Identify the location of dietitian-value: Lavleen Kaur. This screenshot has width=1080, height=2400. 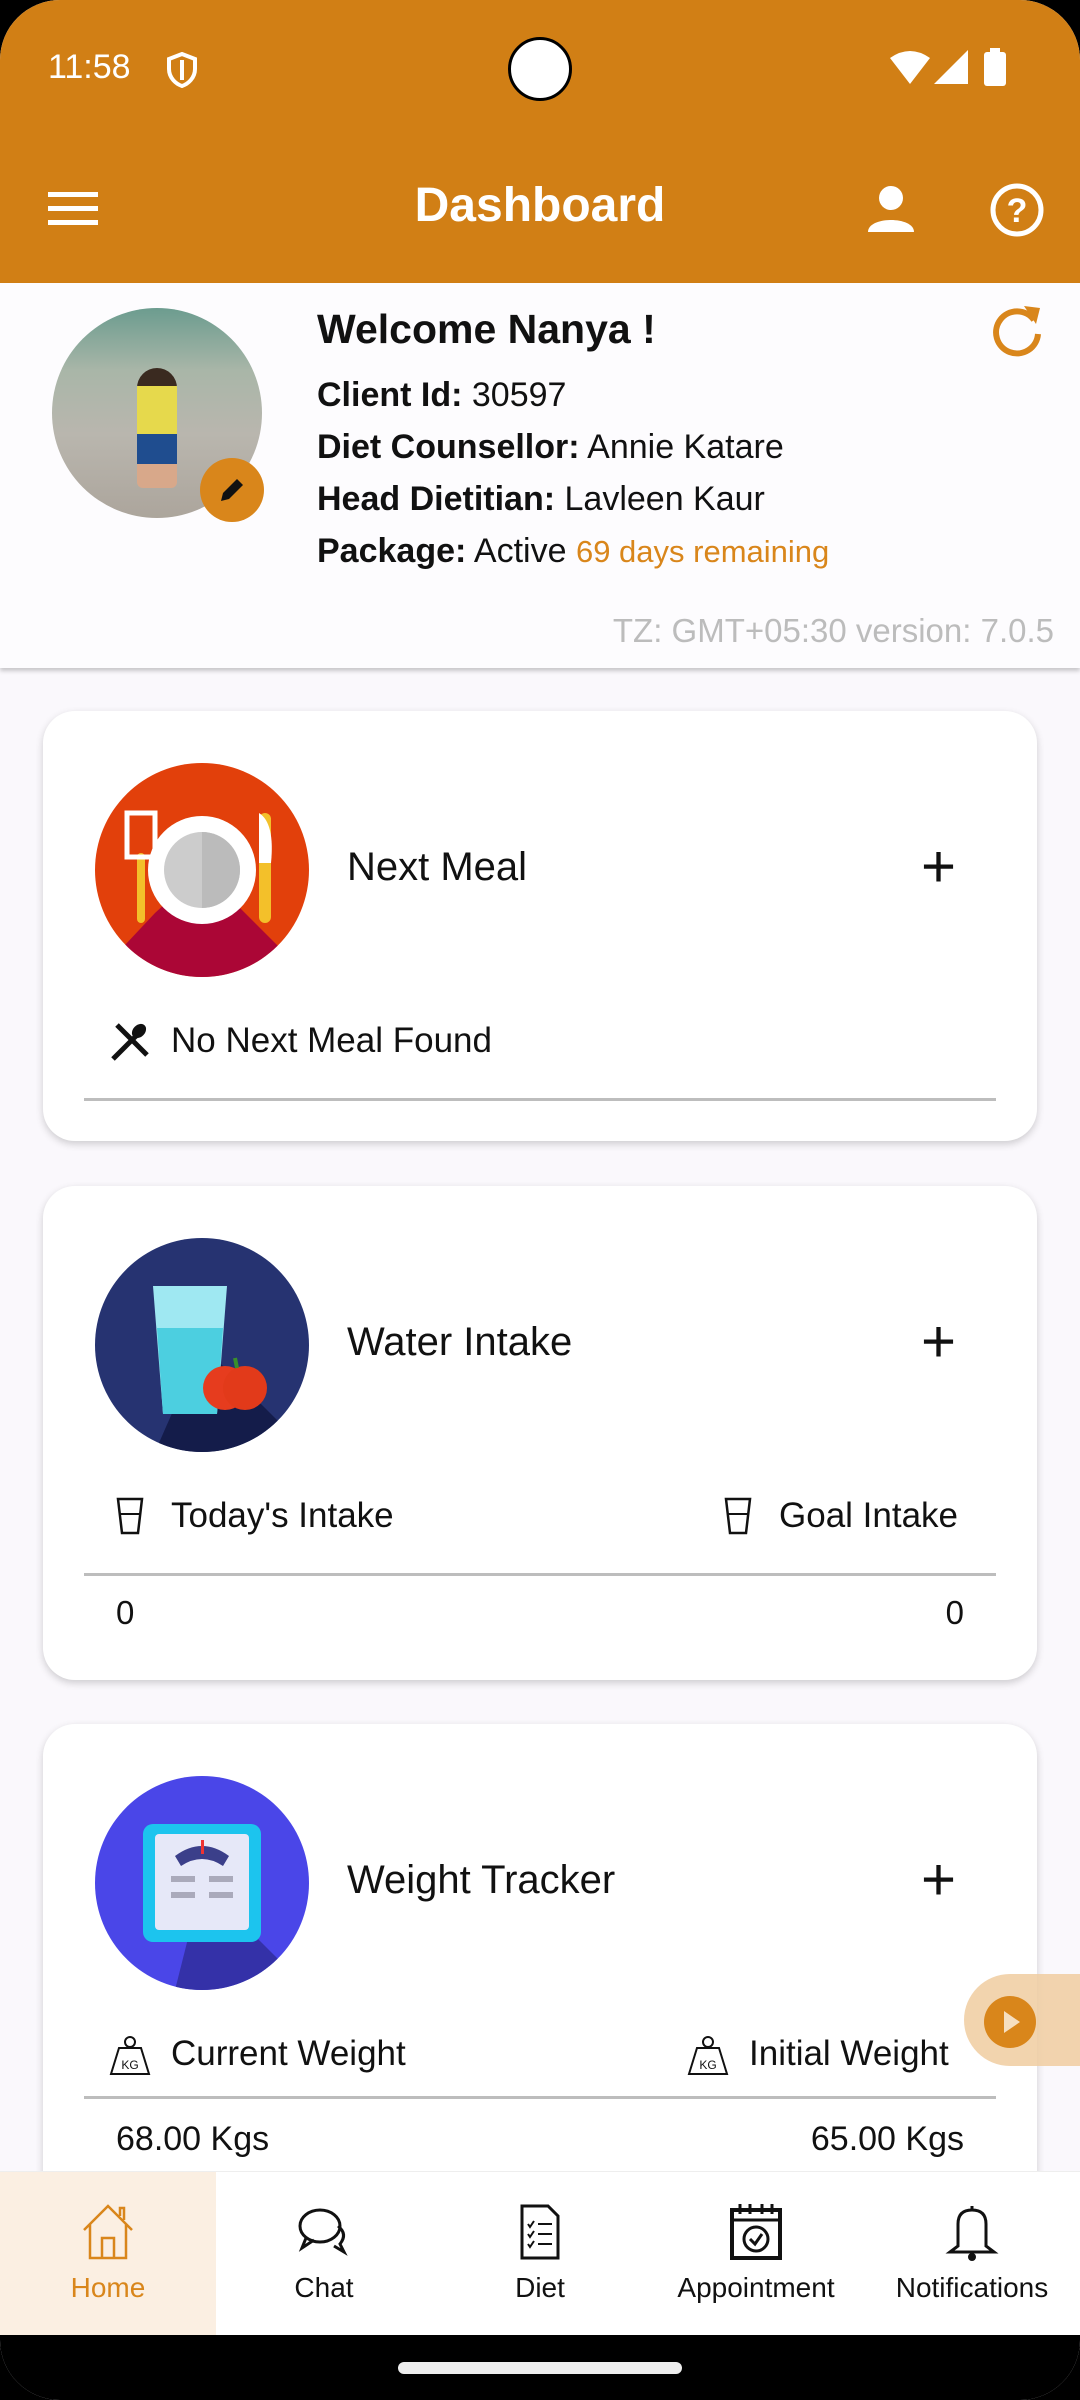
(664, 499).